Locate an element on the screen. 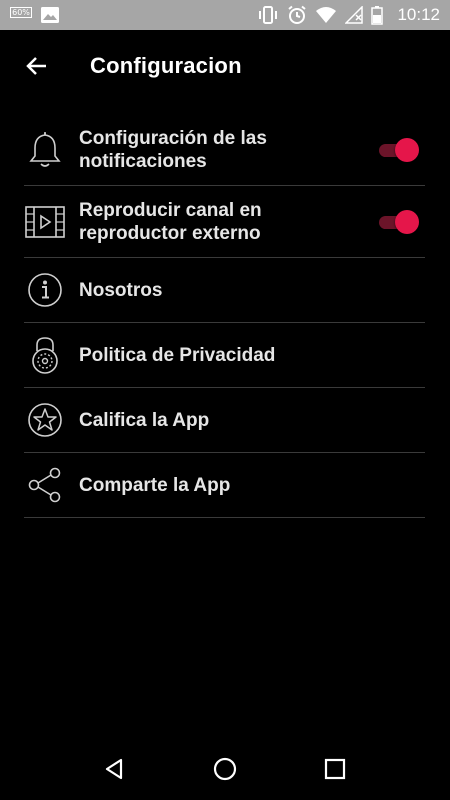 This screenshot has height=800, width=450. settings-item-rate: Califica la App is located at coordinates (224, 420).